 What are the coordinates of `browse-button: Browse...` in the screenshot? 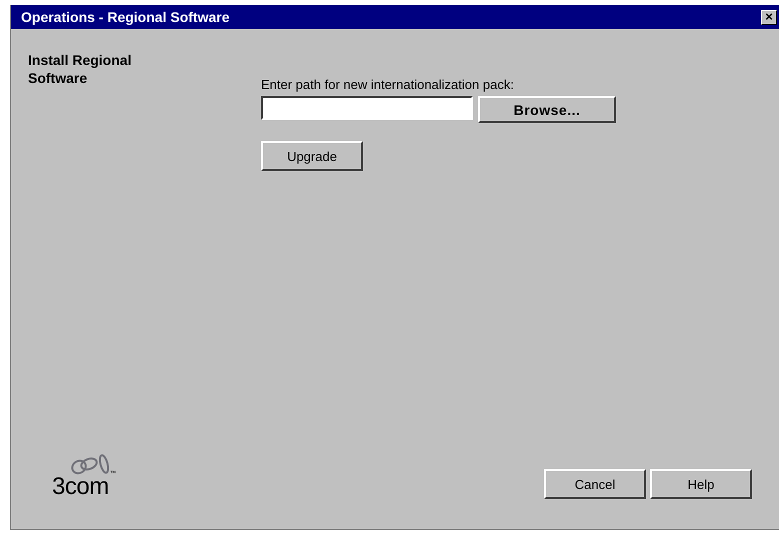 It's located at (547, 109).